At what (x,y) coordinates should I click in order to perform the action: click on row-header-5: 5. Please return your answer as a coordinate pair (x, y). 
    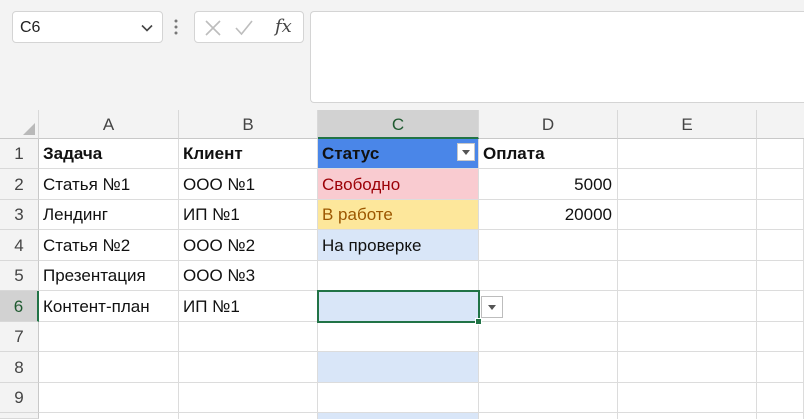
    Looking at the image, I should click on (19, 276).